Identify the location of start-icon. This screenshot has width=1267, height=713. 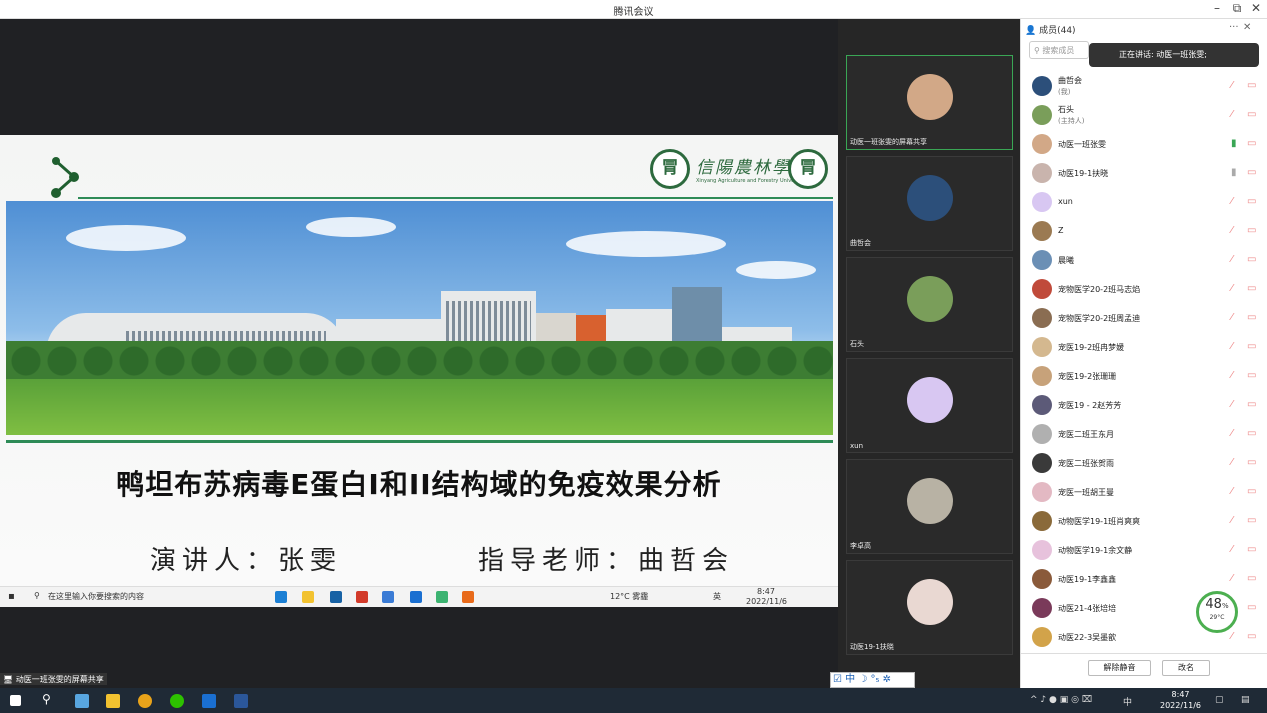
(15, 700).